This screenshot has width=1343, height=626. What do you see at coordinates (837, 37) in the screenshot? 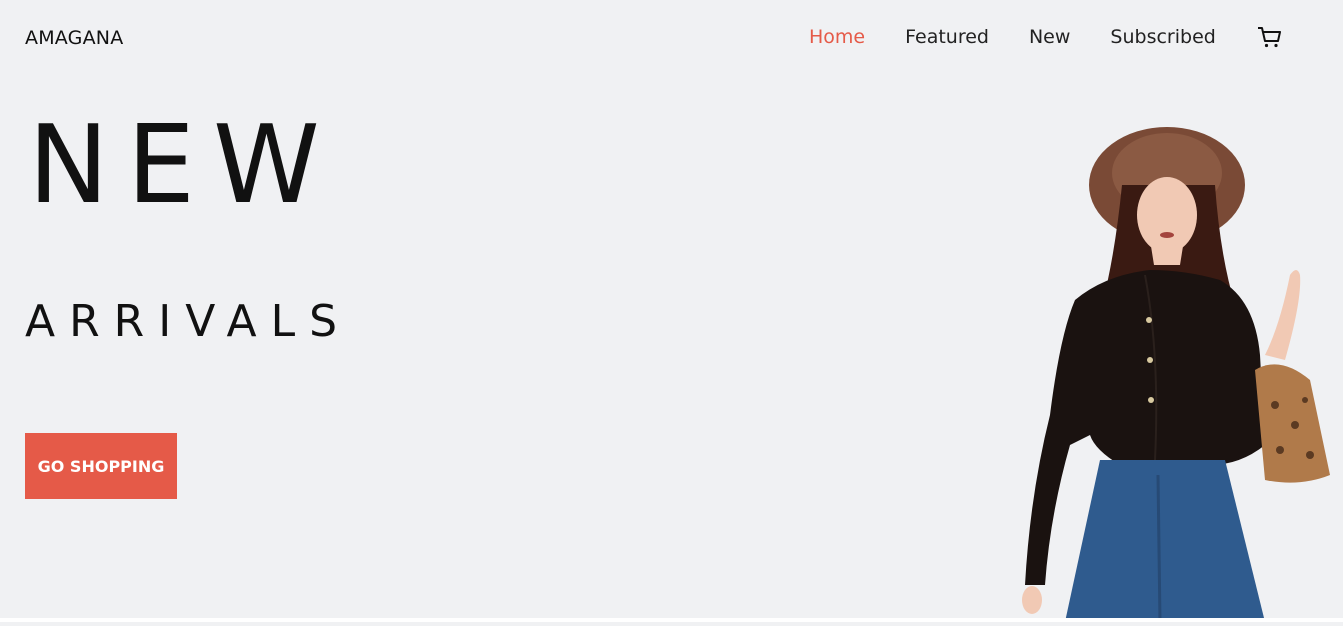
I see `nav-home: Home` at bounding box center [837, 37].